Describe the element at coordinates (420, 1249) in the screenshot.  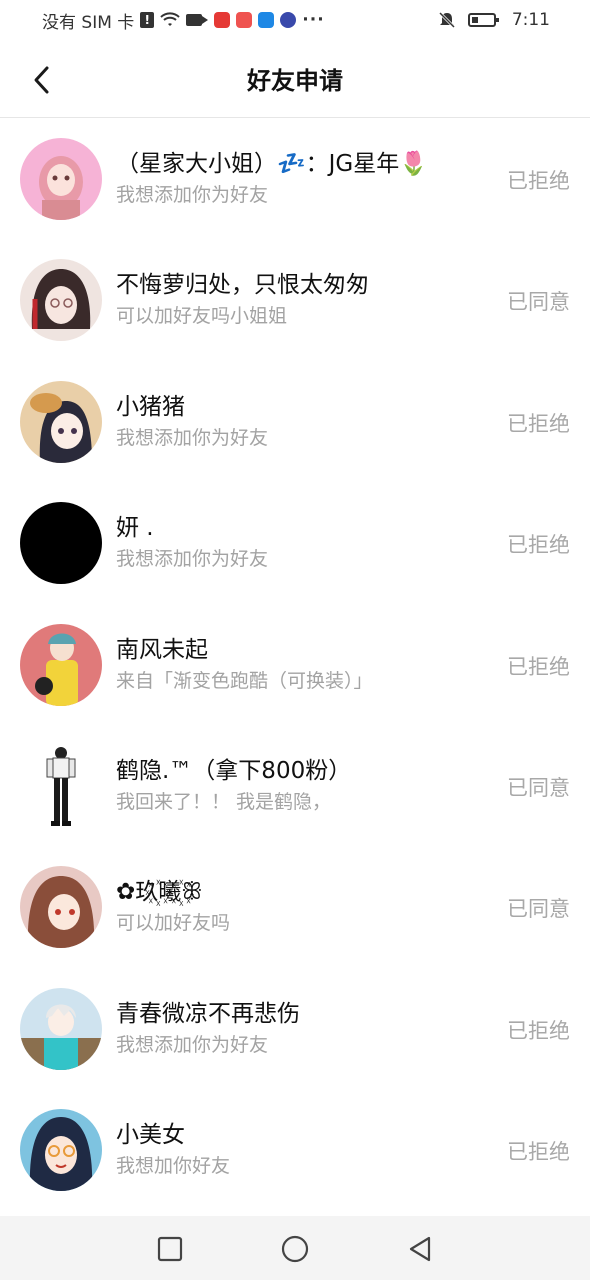
I see `back-triangle-icon` at that location.